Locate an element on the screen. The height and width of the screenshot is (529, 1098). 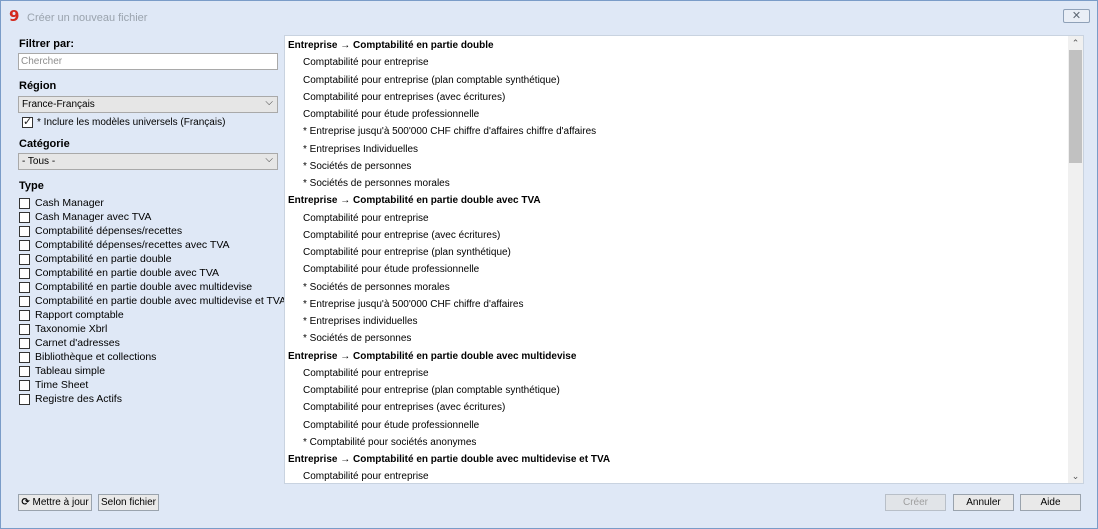
type-label-text: Bibliothèque et collections is located at coordinates (96, 357).